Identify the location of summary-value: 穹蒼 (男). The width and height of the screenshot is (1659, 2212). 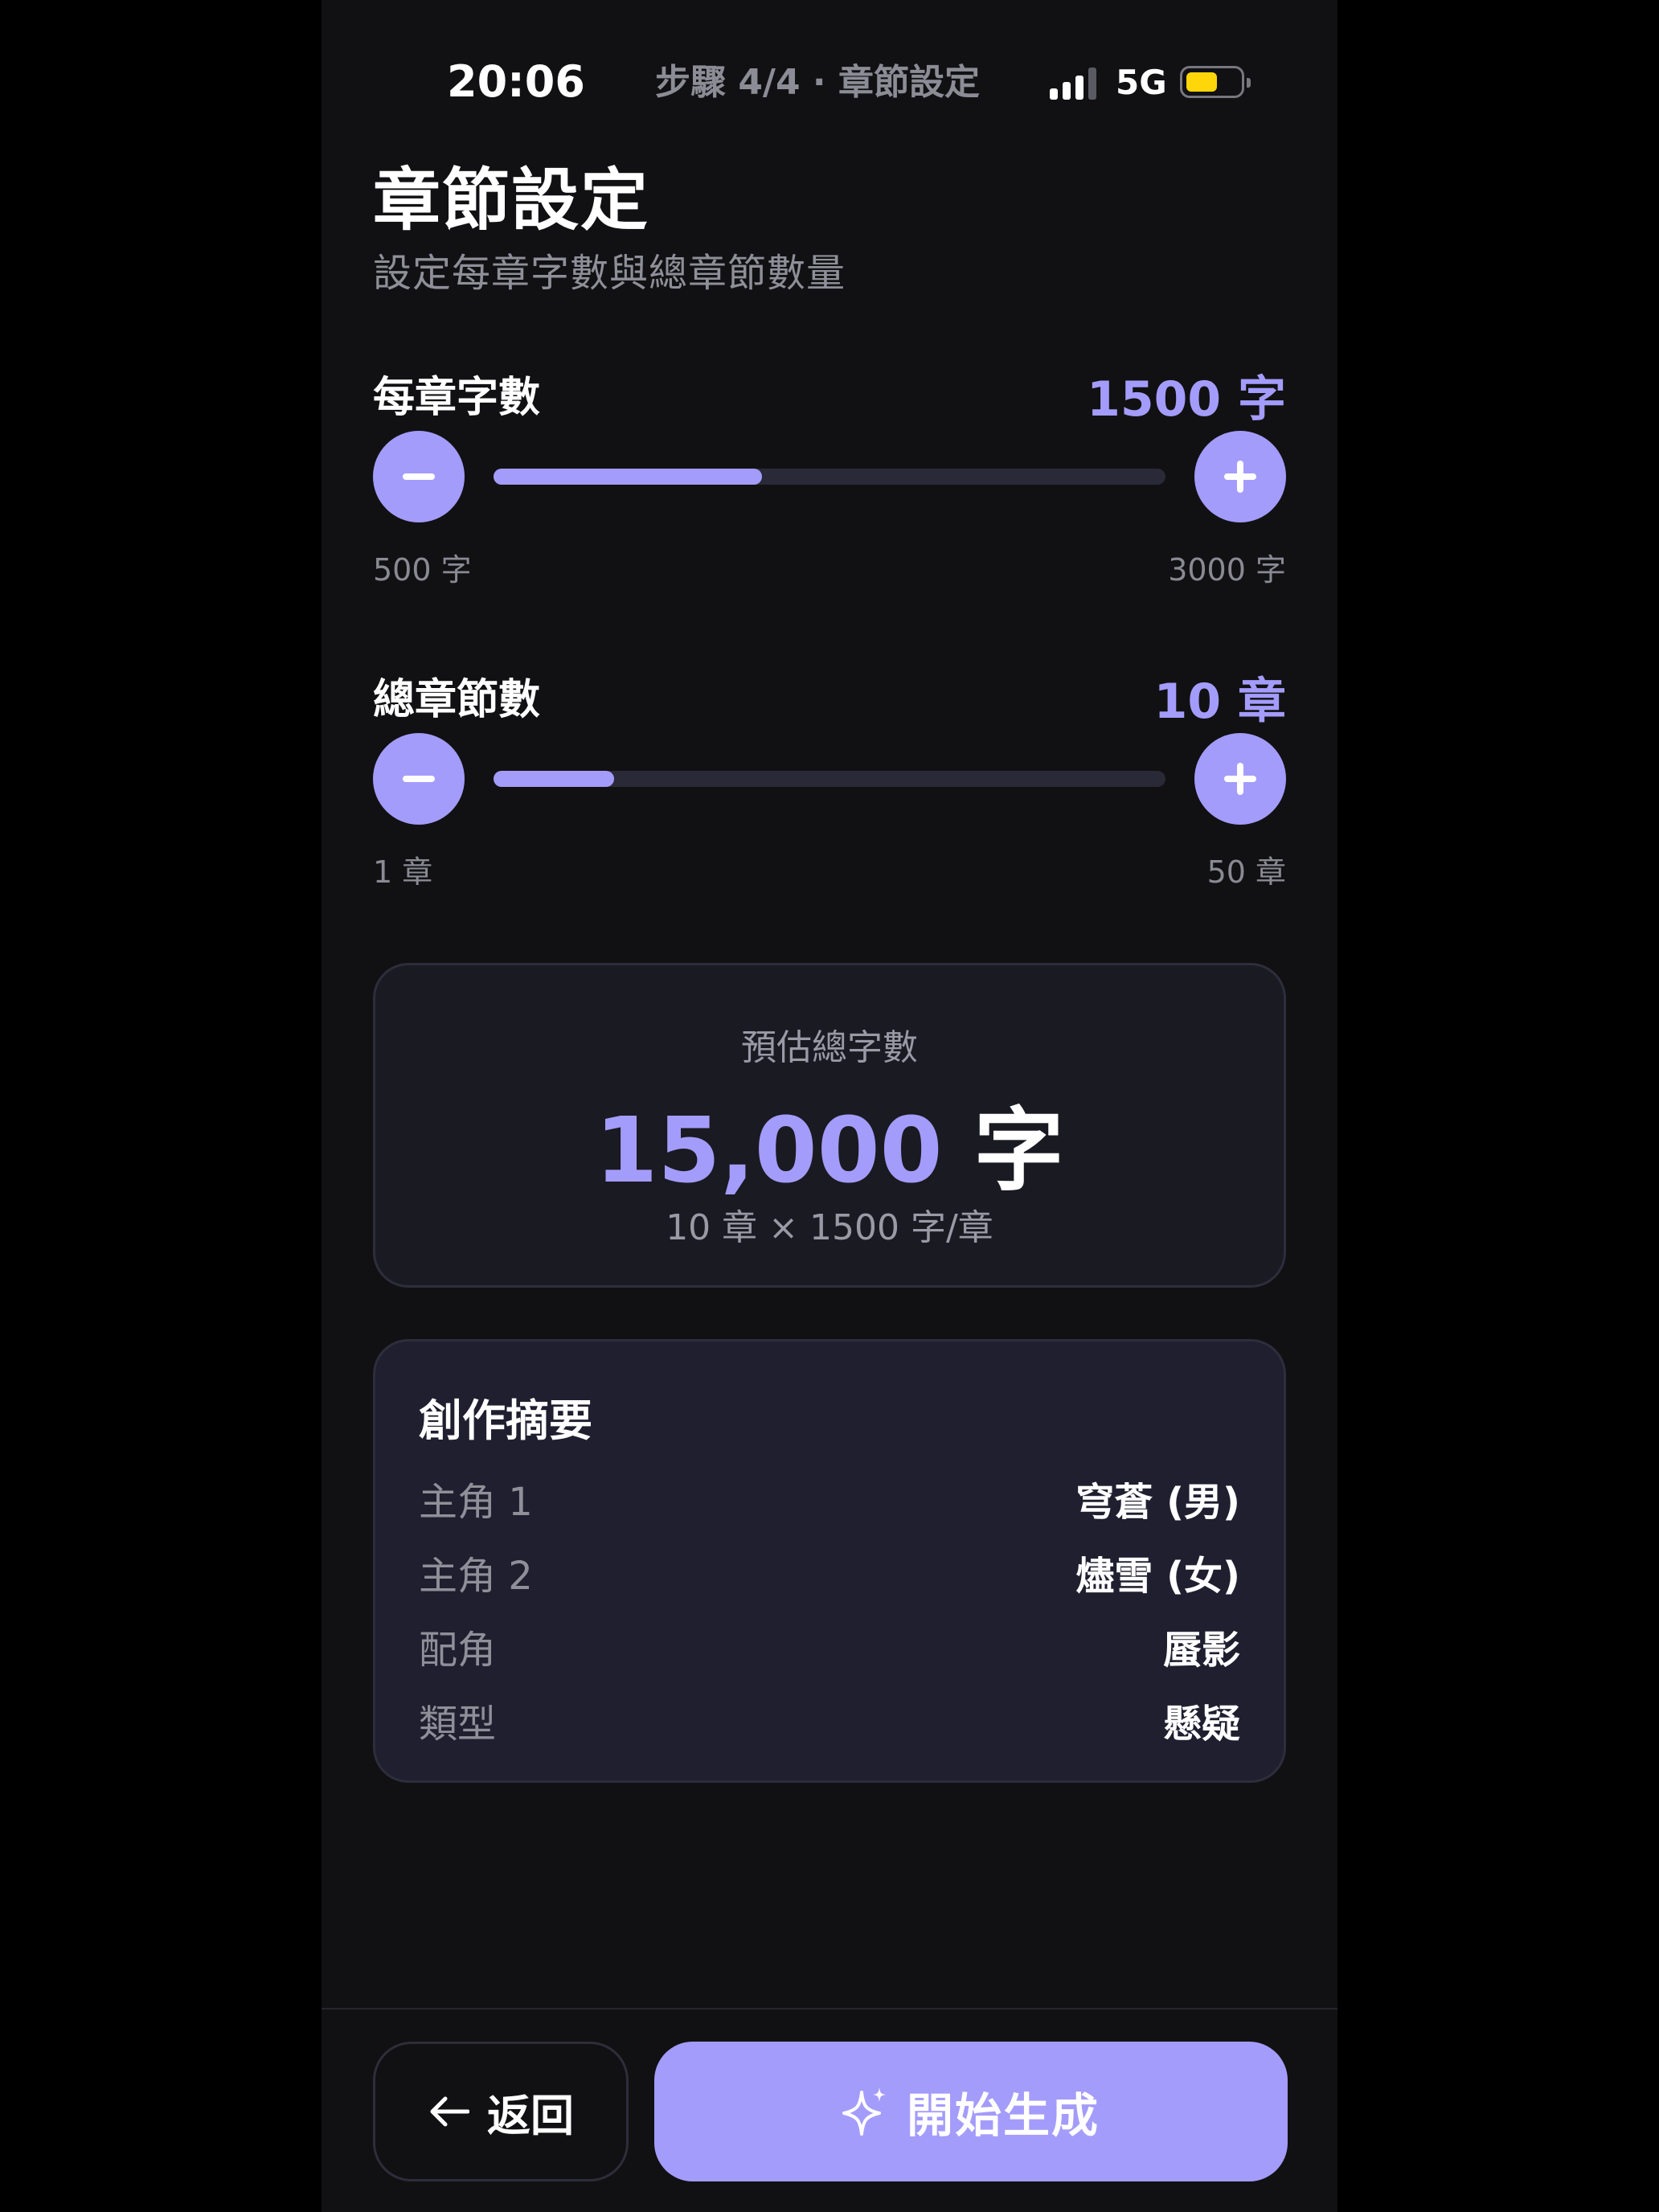
(1157, 1502).